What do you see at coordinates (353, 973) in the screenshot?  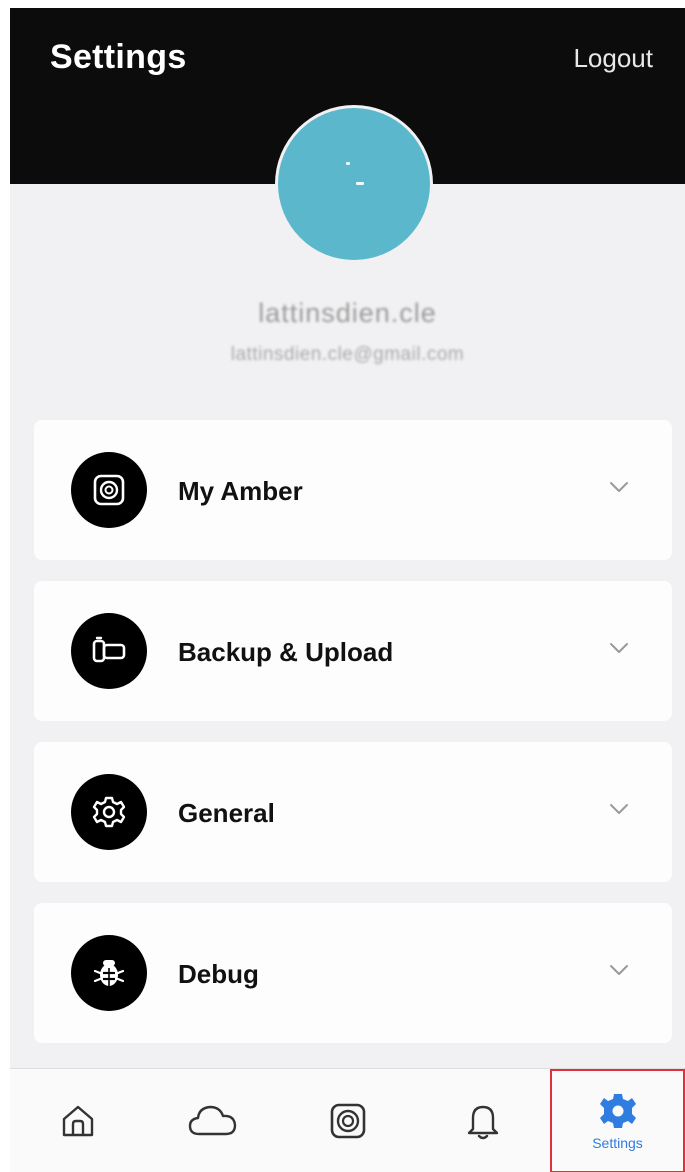 I see `menu-item-debug: Debug` at bounding box center [353, 973].